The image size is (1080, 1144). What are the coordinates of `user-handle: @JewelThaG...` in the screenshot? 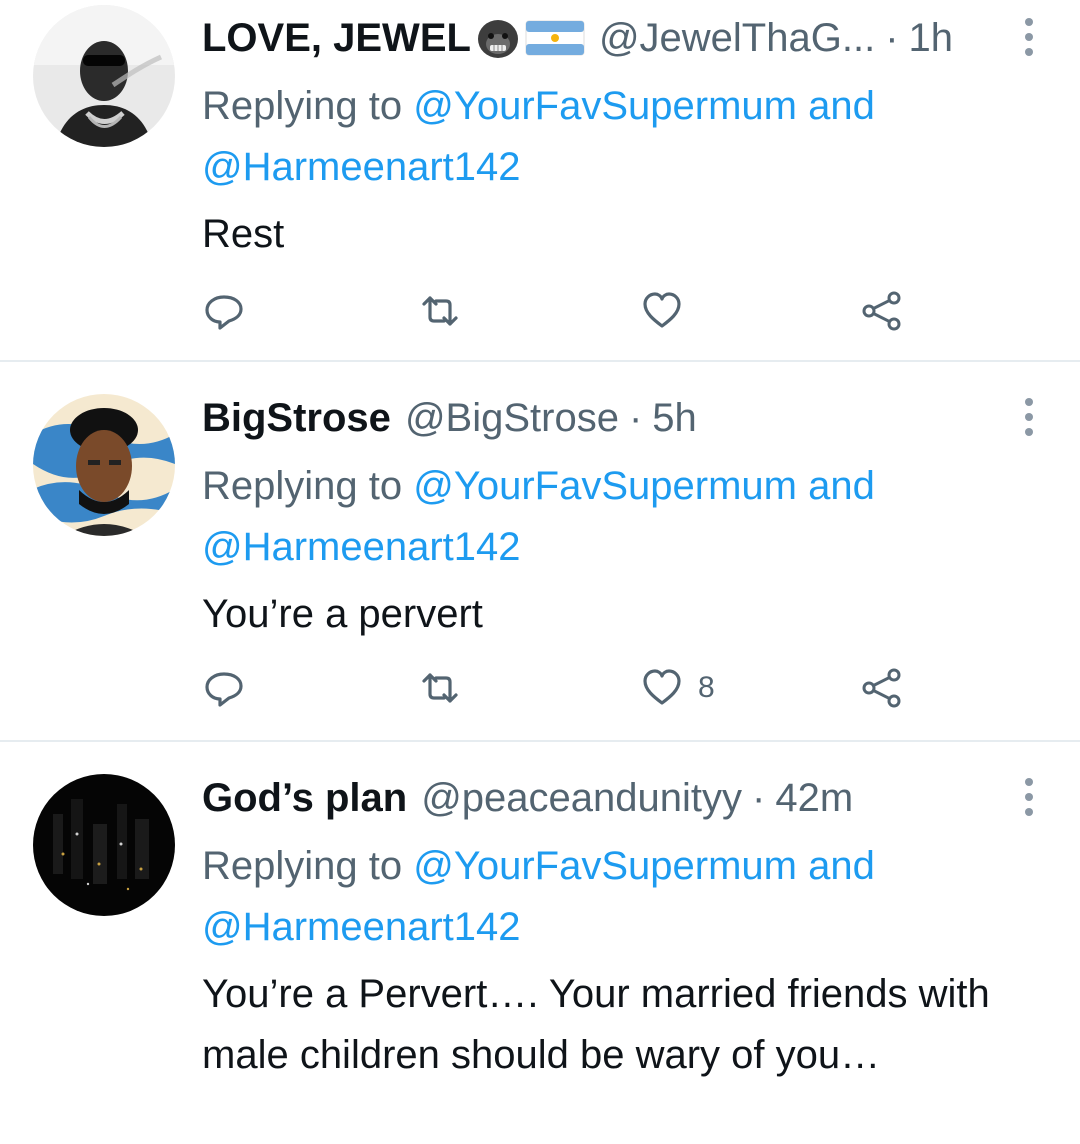 It's located at (737, 38).